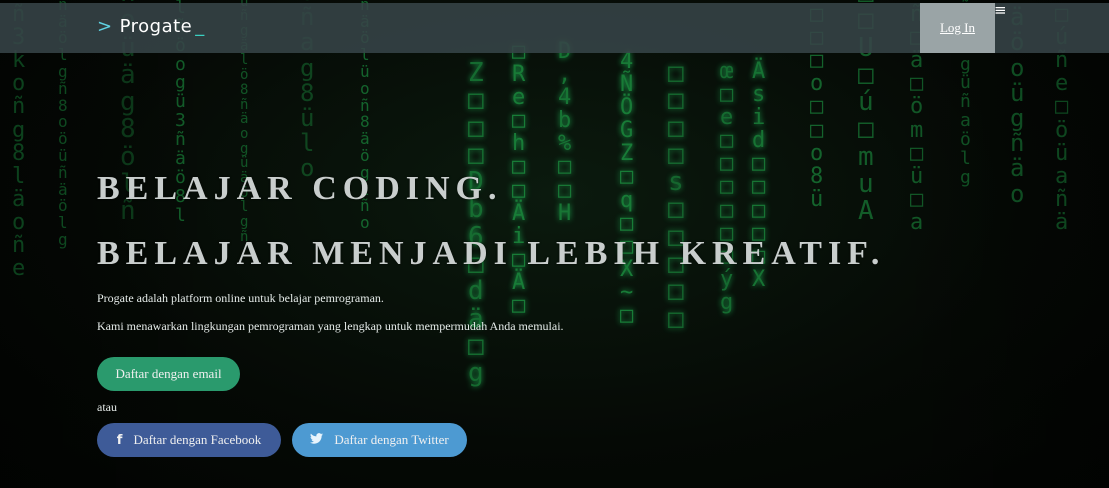  I want to click on logo-text: Progate, so click(156, 26).